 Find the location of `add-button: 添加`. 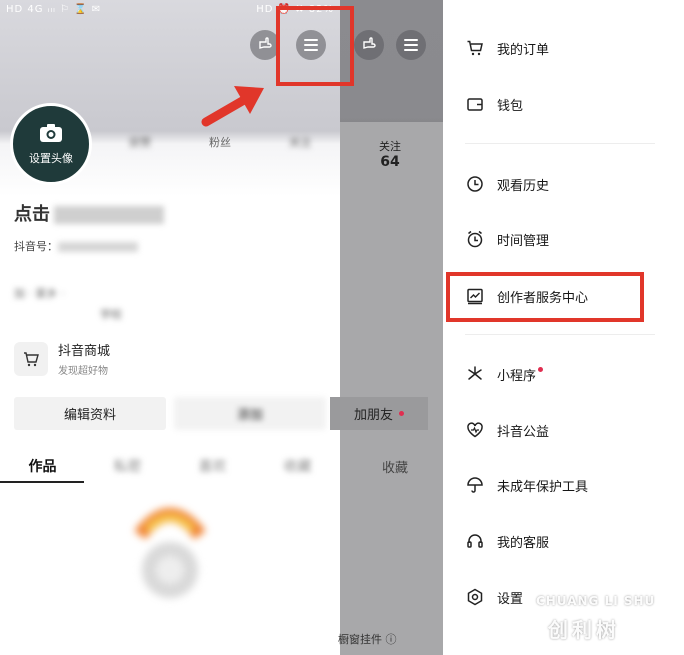

add-button: 添加 is located at coordinates (250, 413).